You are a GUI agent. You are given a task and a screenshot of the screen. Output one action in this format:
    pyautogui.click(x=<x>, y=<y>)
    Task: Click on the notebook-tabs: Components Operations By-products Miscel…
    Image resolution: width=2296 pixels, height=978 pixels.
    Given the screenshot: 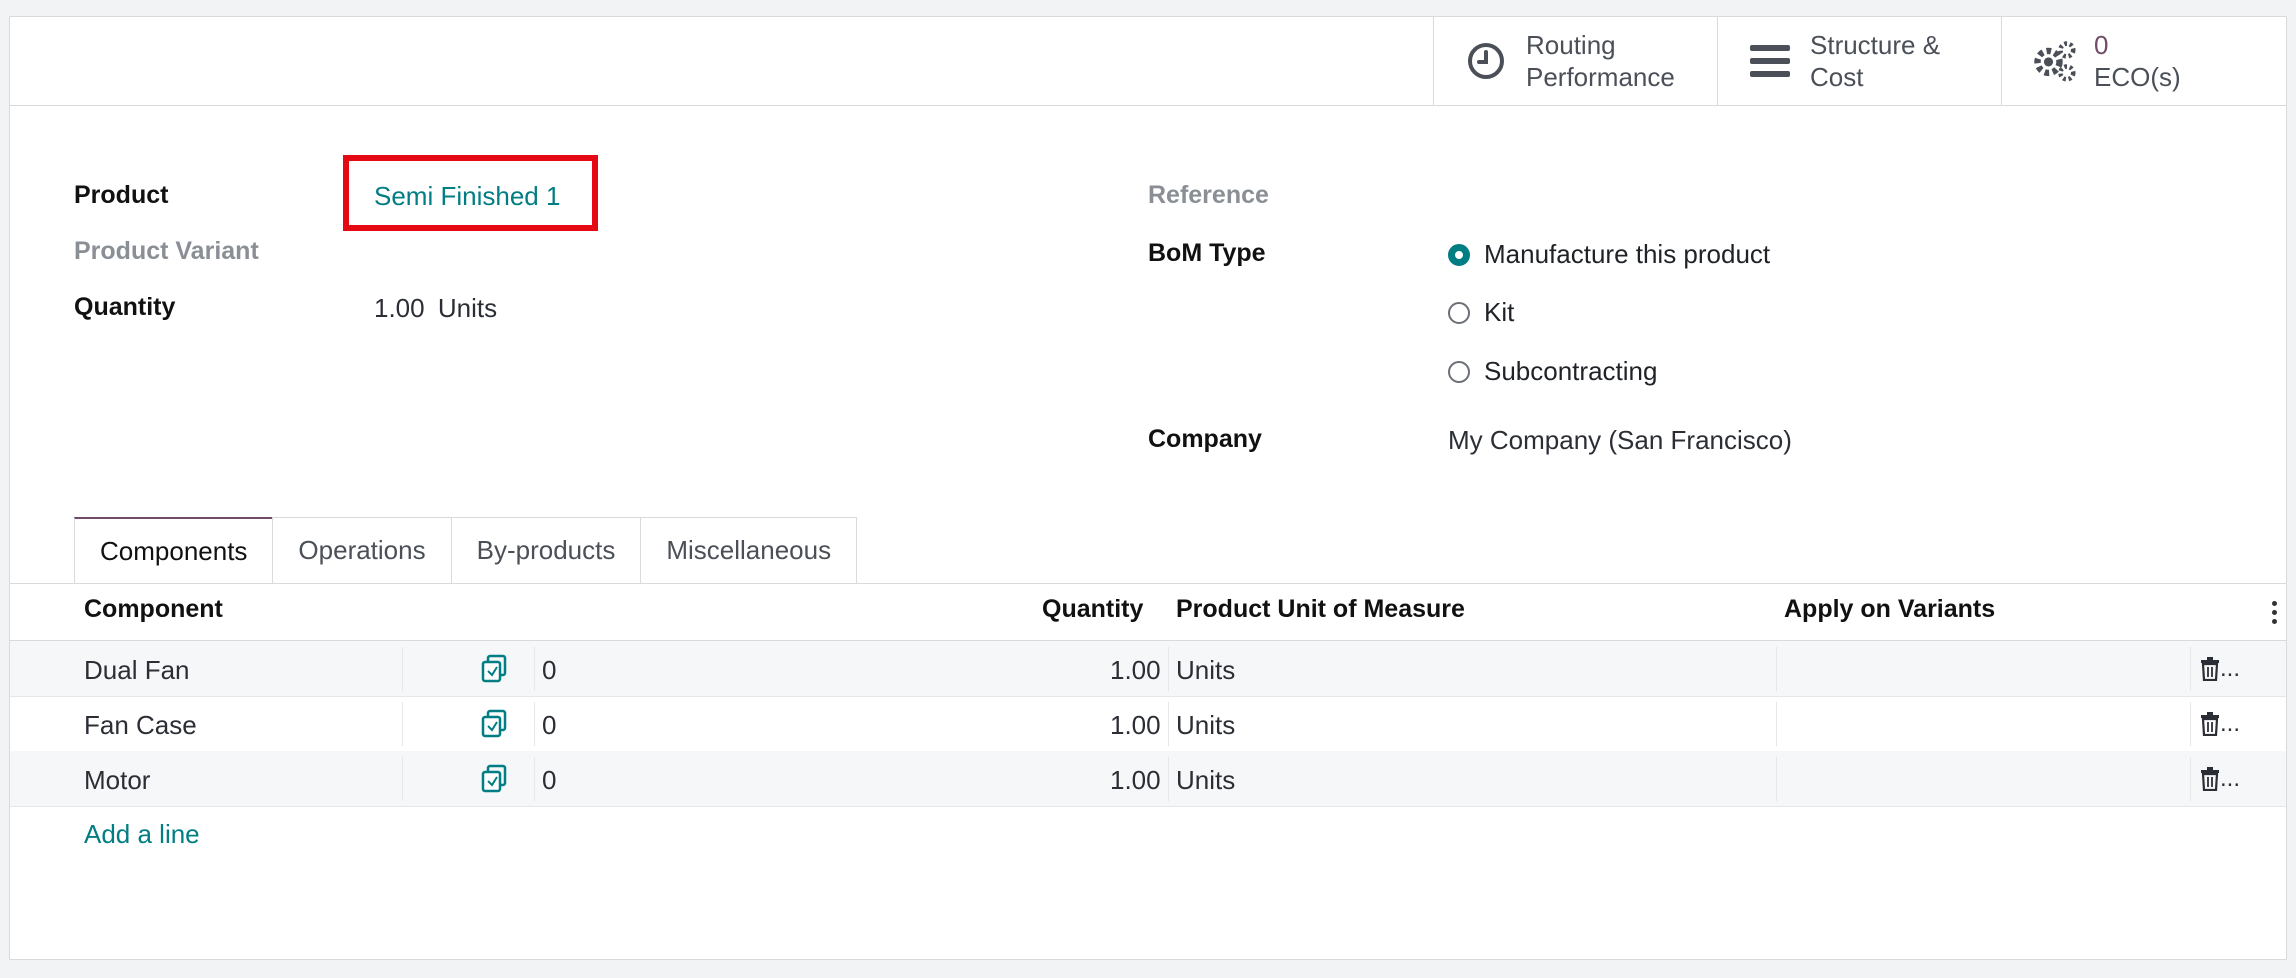 What is the action you would take?
    pyautogui.click(x=466, y=550)
    